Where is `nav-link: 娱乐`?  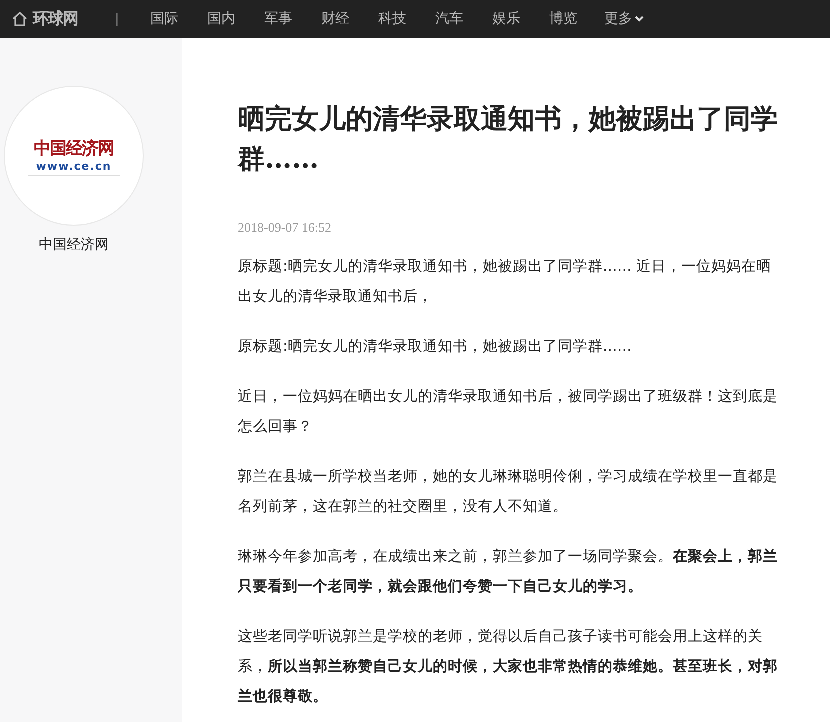
nav-link: 娱乐 is located at coordinates (506, 19).